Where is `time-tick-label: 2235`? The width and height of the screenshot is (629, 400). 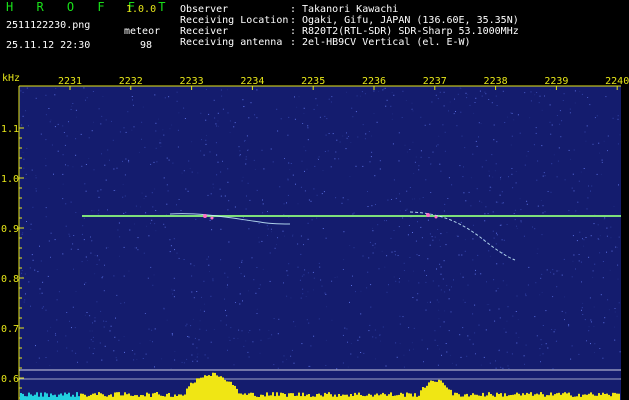
time-tick-label: 2235 is located at coordinates (313, 81).